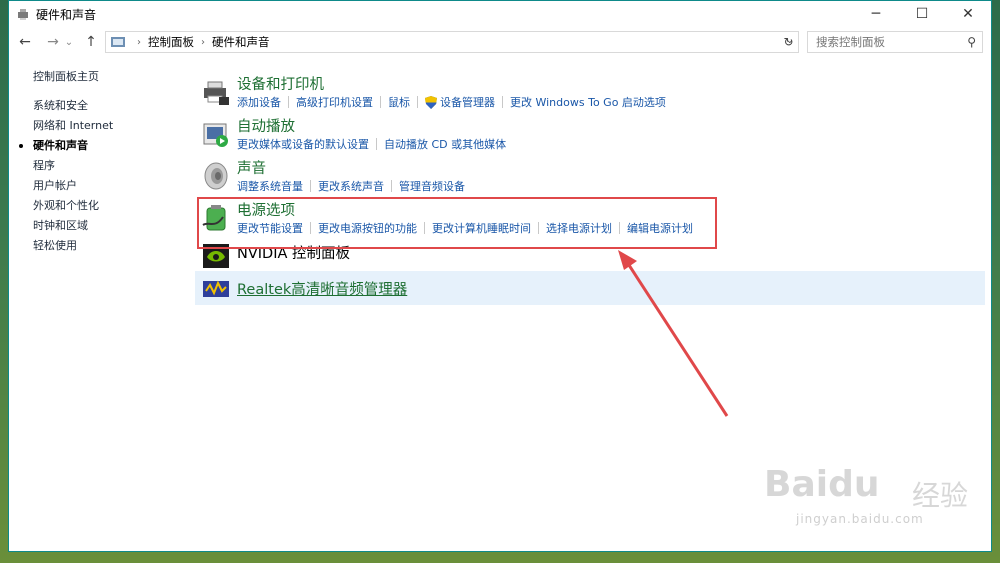 This screenshot has width=1000, height=563. Describe the element at coordinates (891, 42) in the screenshot. I see `search-input` at that location.